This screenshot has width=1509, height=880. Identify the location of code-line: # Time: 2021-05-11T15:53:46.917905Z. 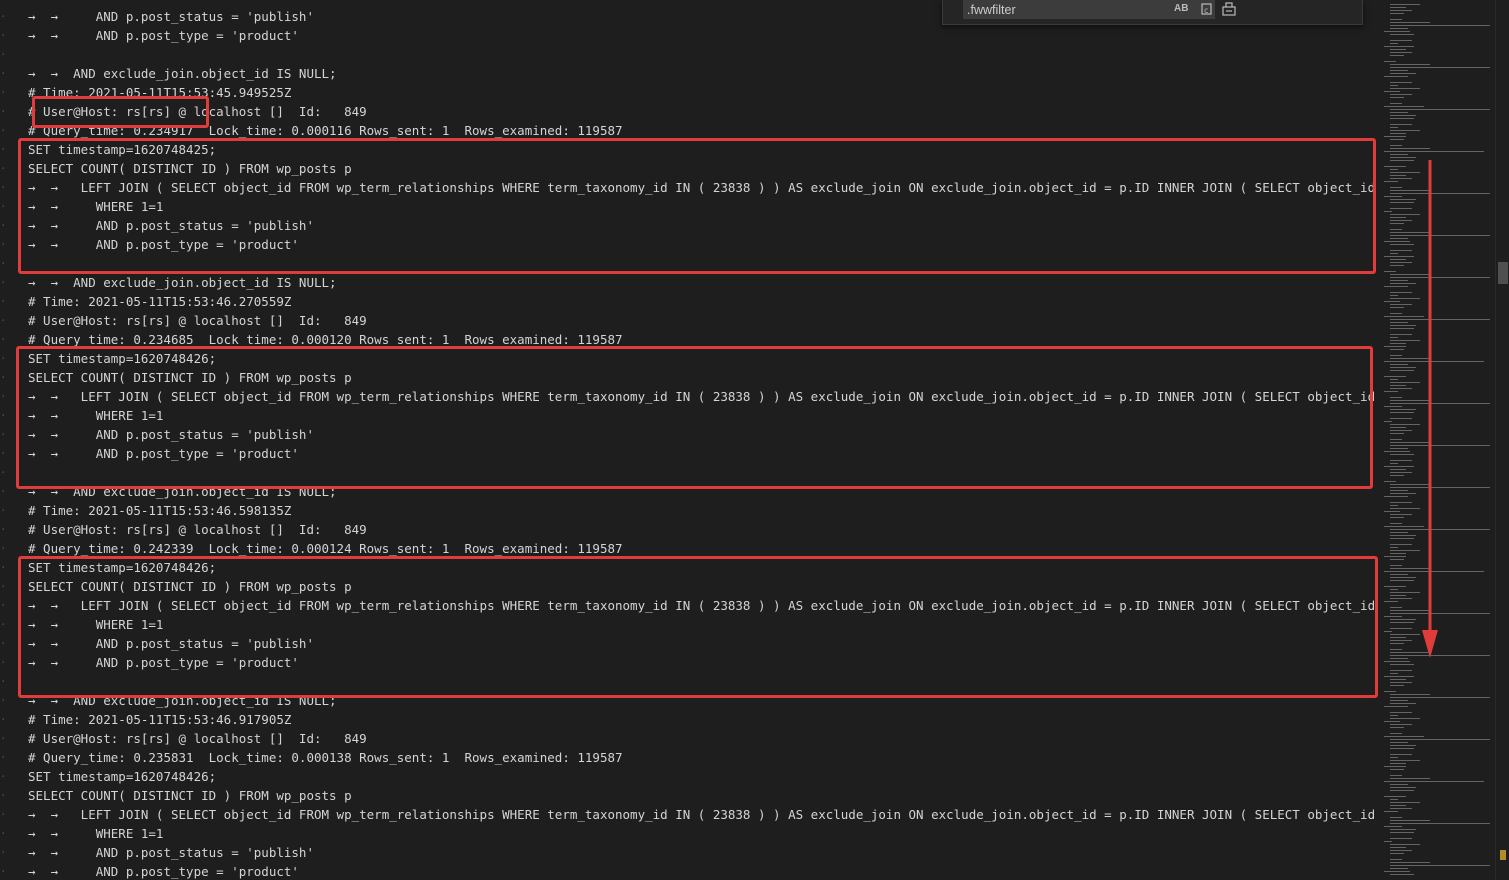
(159, 719).